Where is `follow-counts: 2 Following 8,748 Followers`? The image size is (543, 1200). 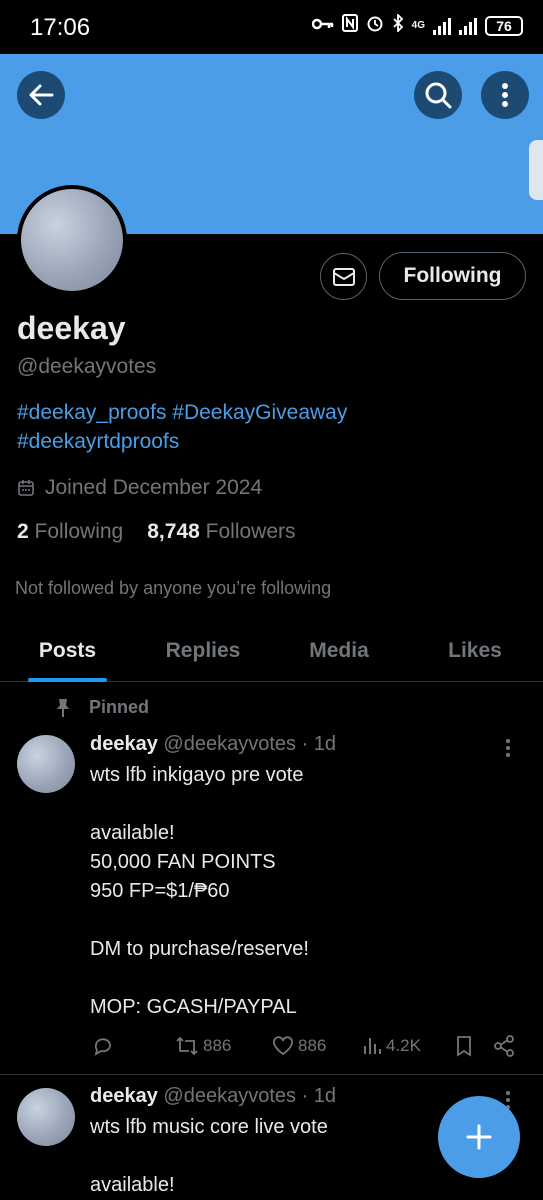
follow-counts: 2 Following 8,748 Followers is located at coordinates (156, 532).